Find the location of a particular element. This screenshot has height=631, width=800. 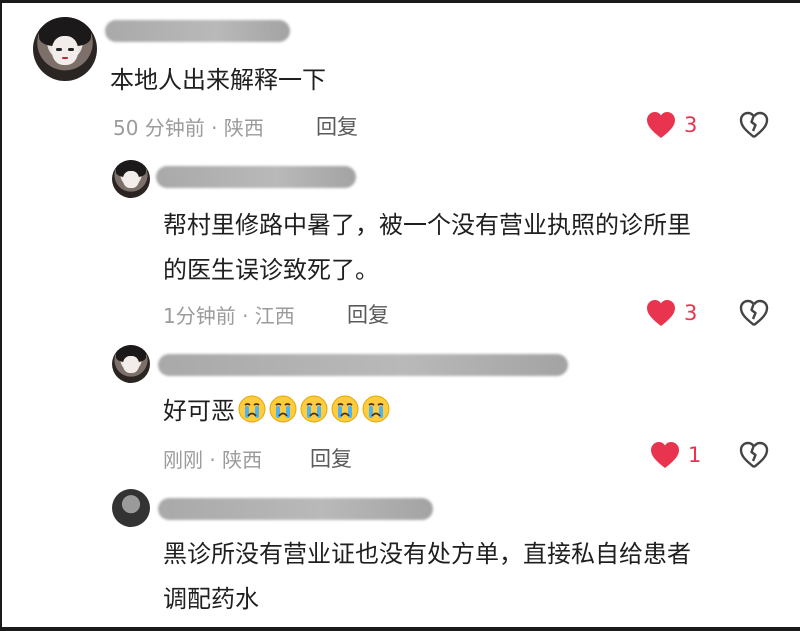

comment-text: 本地人出来解释一下 is located at coordinates (218, 80).